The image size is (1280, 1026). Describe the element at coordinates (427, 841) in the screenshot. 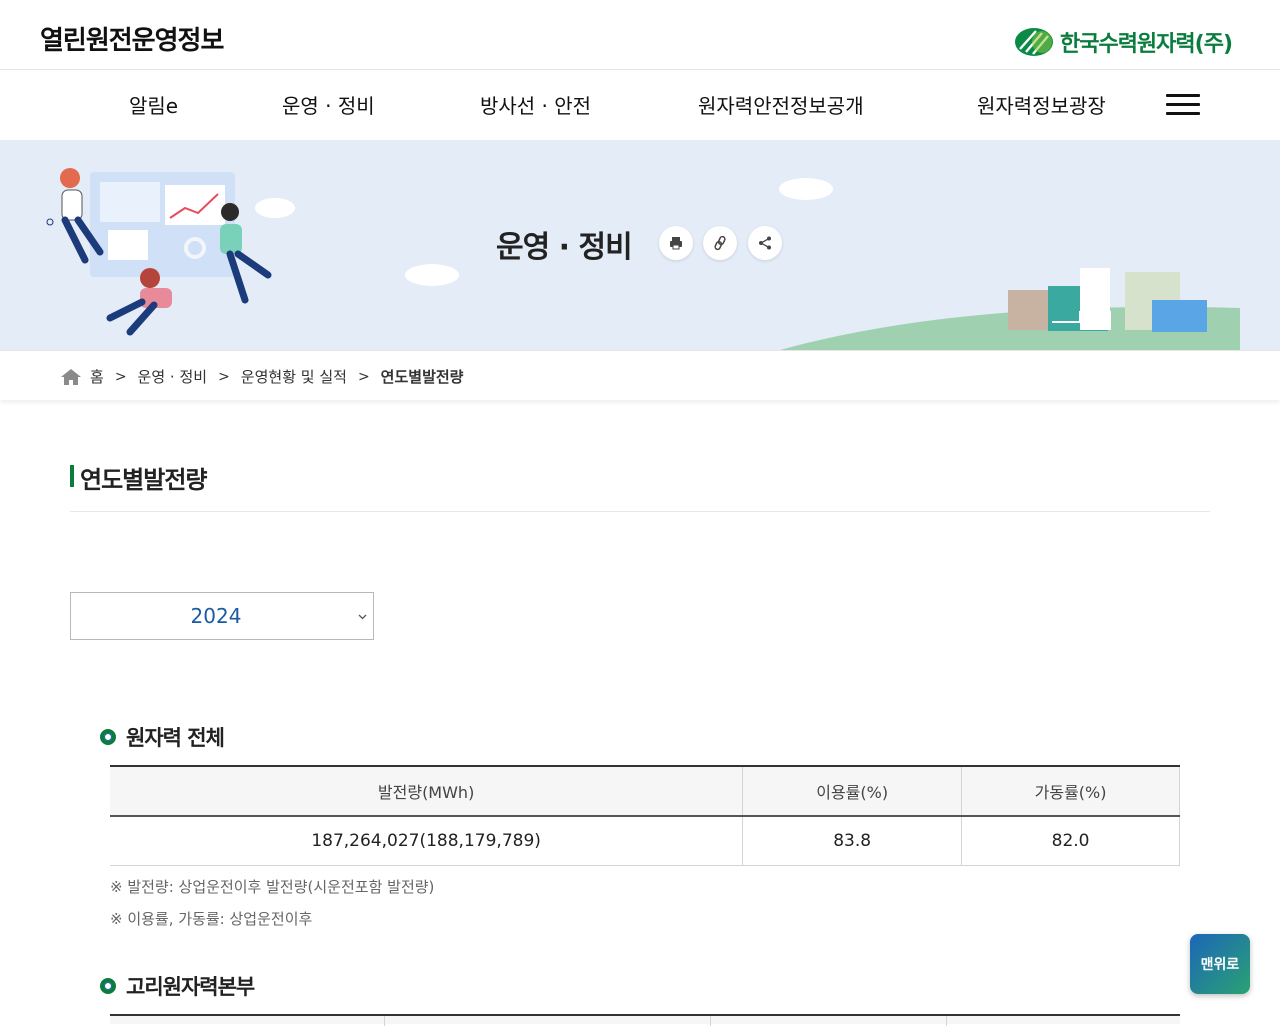

I see `table-cell: 187,264,027(188,179,789)` at that location.